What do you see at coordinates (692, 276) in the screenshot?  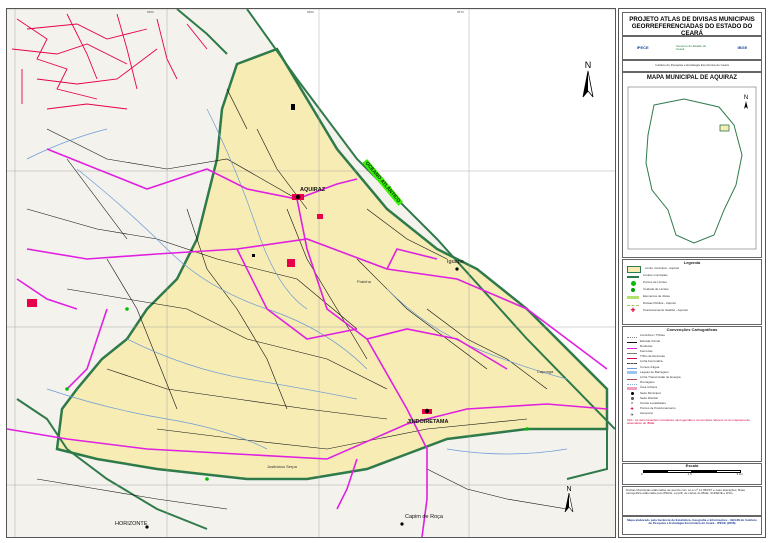 I see `legend-item: Limites municipais` at bounding box center [692, 276].